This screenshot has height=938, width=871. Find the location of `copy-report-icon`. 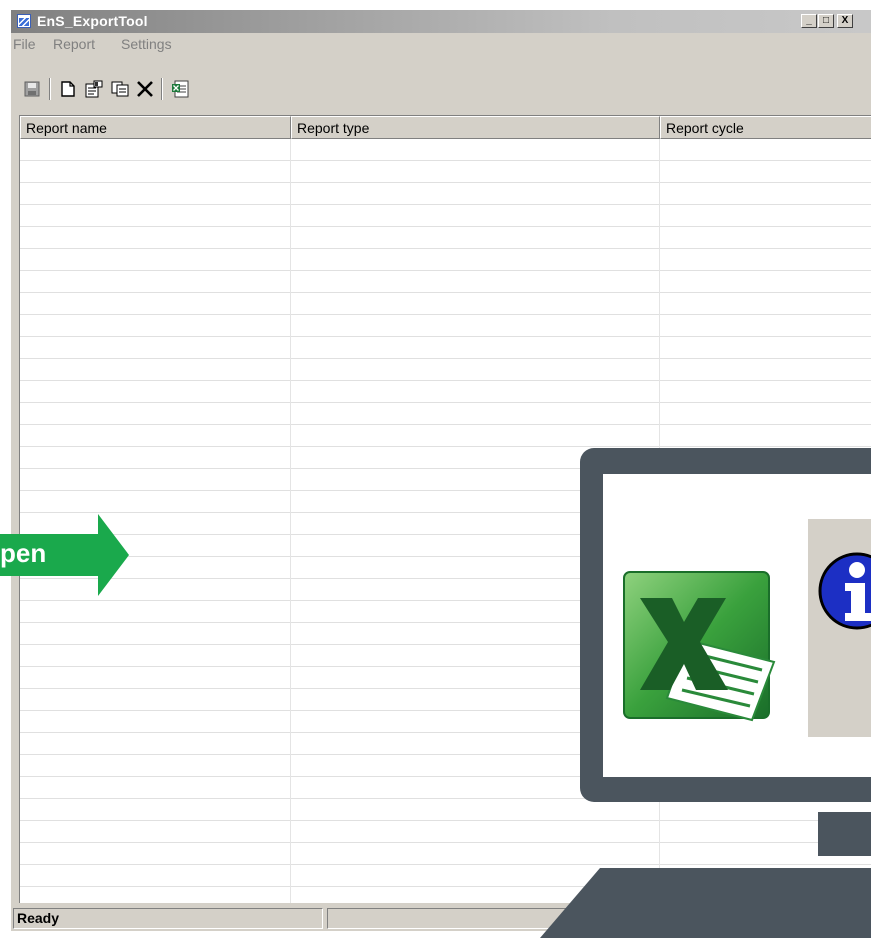

copy-report-icon is located at coordinates (120, 89).